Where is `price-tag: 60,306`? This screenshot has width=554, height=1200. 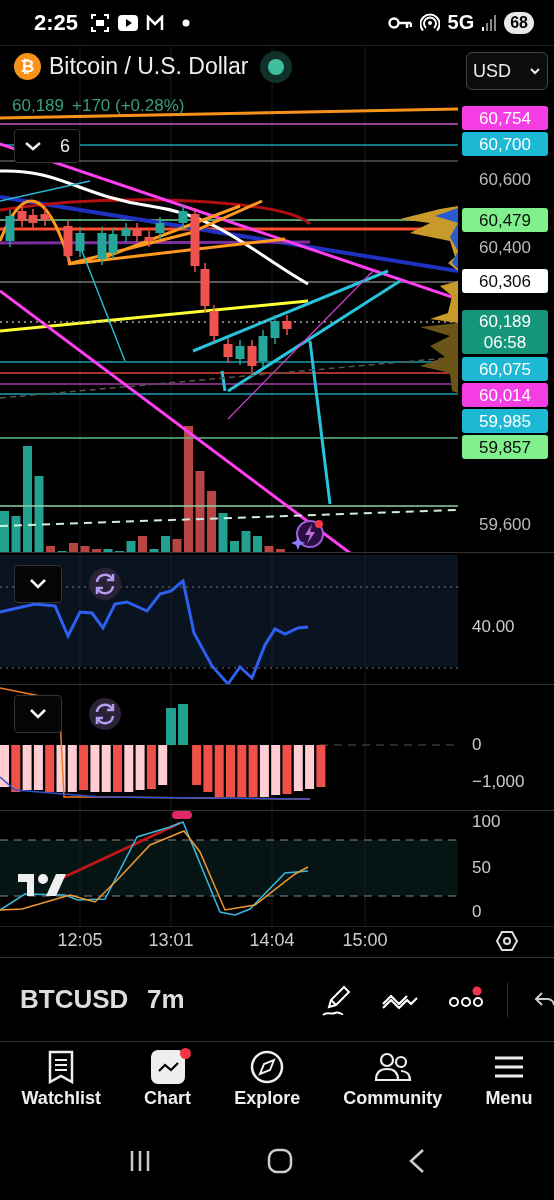 price-tag: 60,306 is located at coordinates (505, 281).